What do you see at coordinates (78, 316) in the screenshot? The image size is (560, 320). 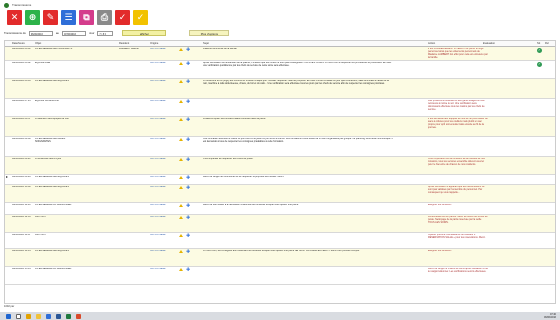 I see `app-taskbar-icon` at bounding box center [78, 316].